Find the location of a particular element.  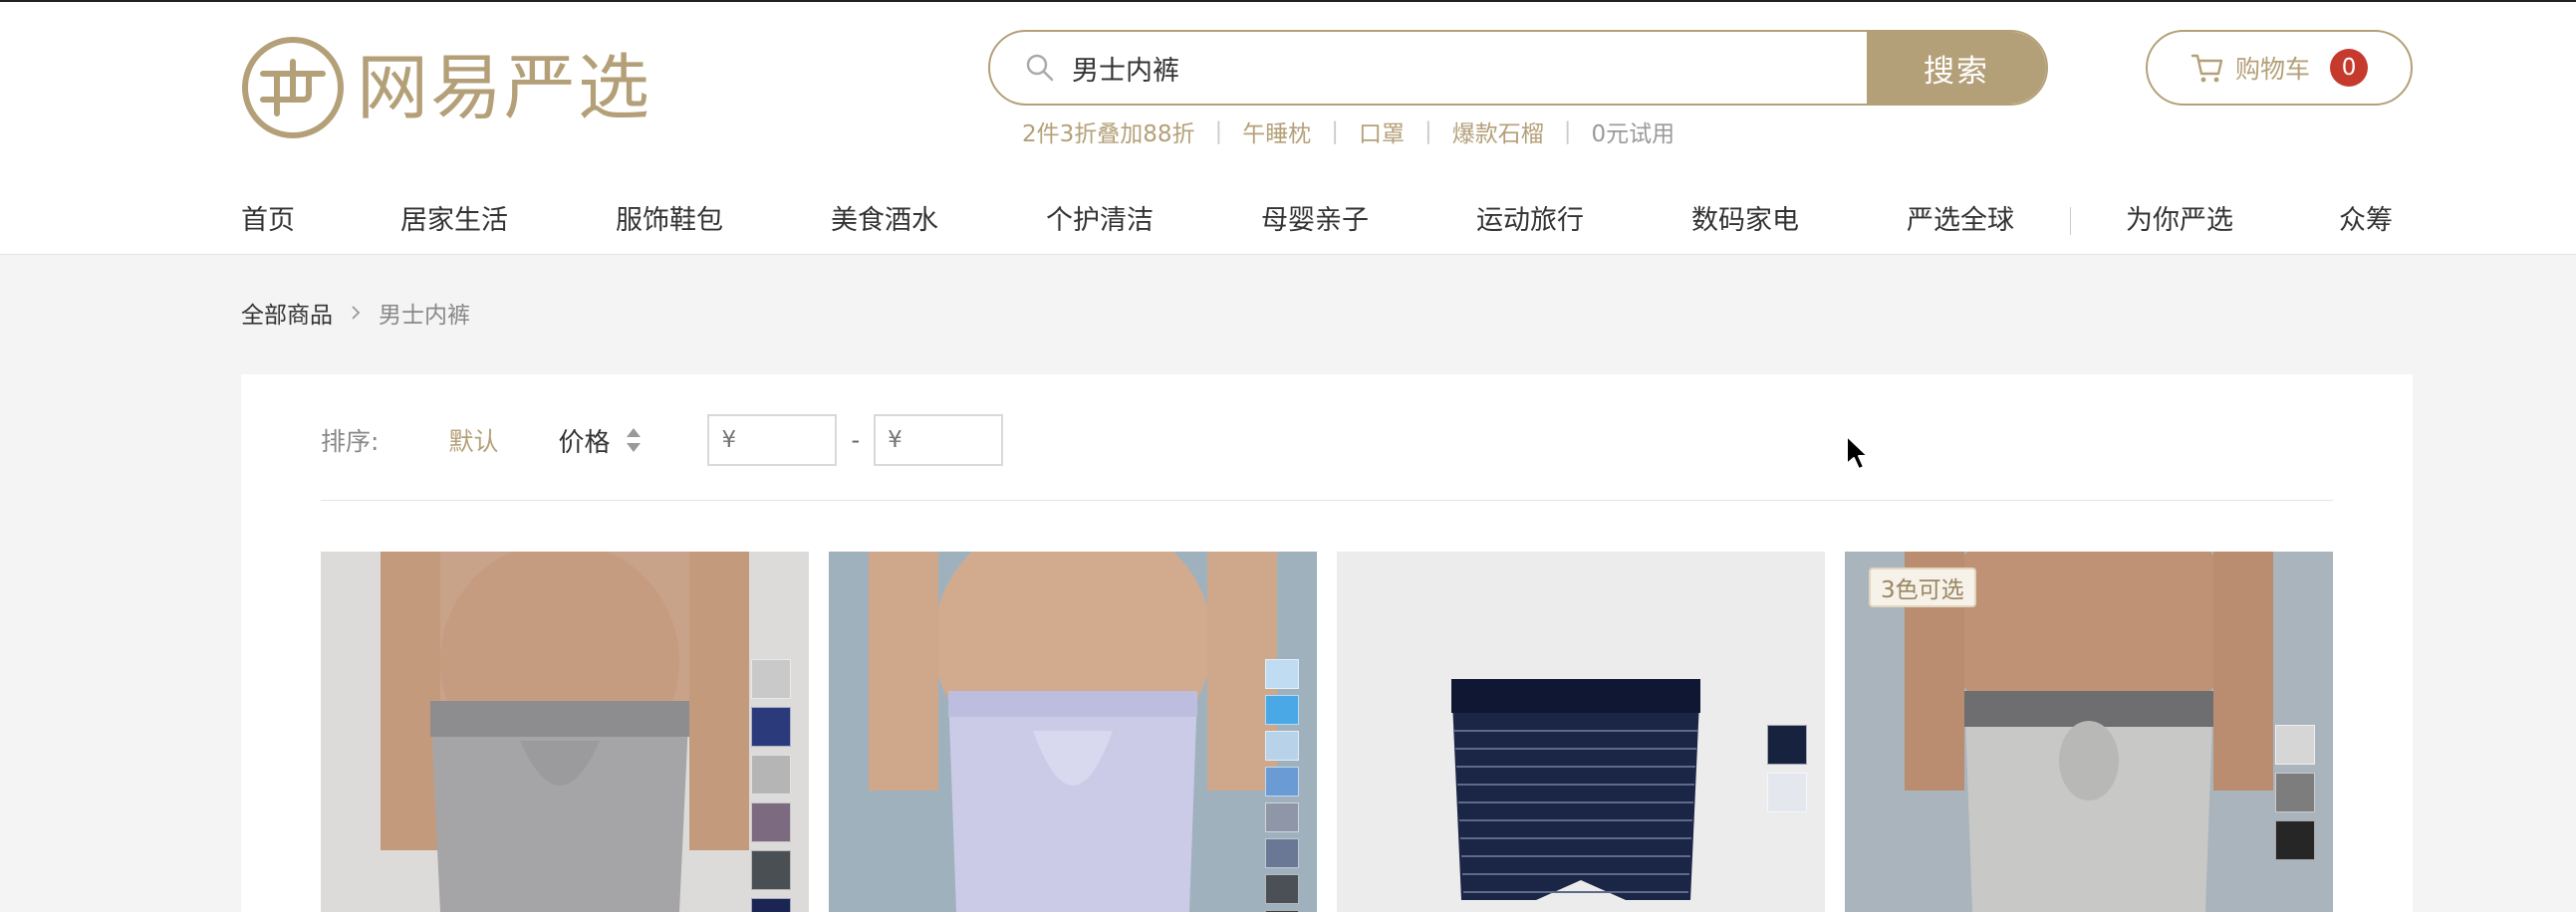

nav-item-food: 美食酒水 is located at coordinates (884, 221).